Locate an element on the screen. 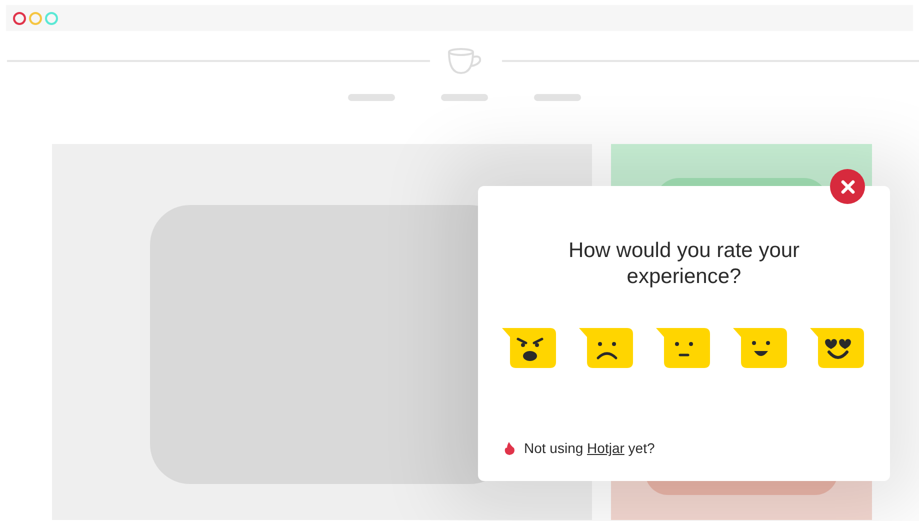 The image size is (919, 521). sad-face-button is located at coordinates (607, 348).